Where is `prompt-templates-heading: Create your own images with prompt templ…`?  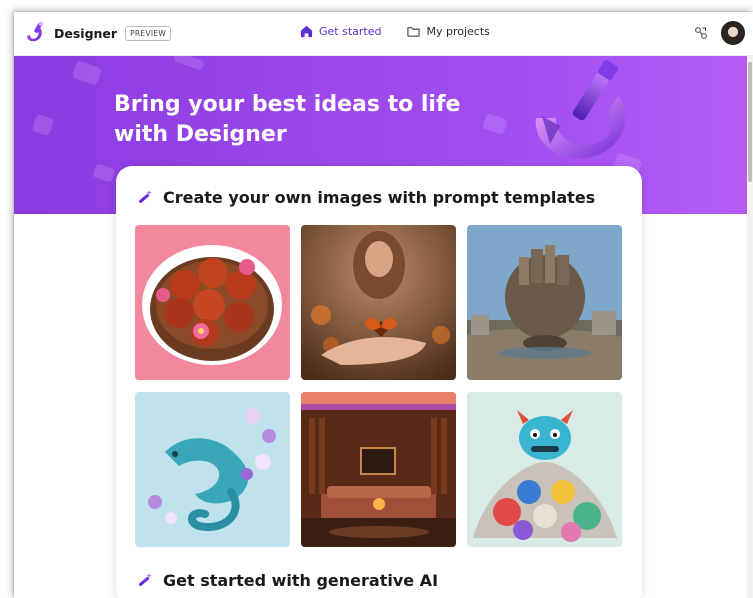 prompt-templates-heading: Create your own images with prompt templ… is located at coordinates (379, 197).